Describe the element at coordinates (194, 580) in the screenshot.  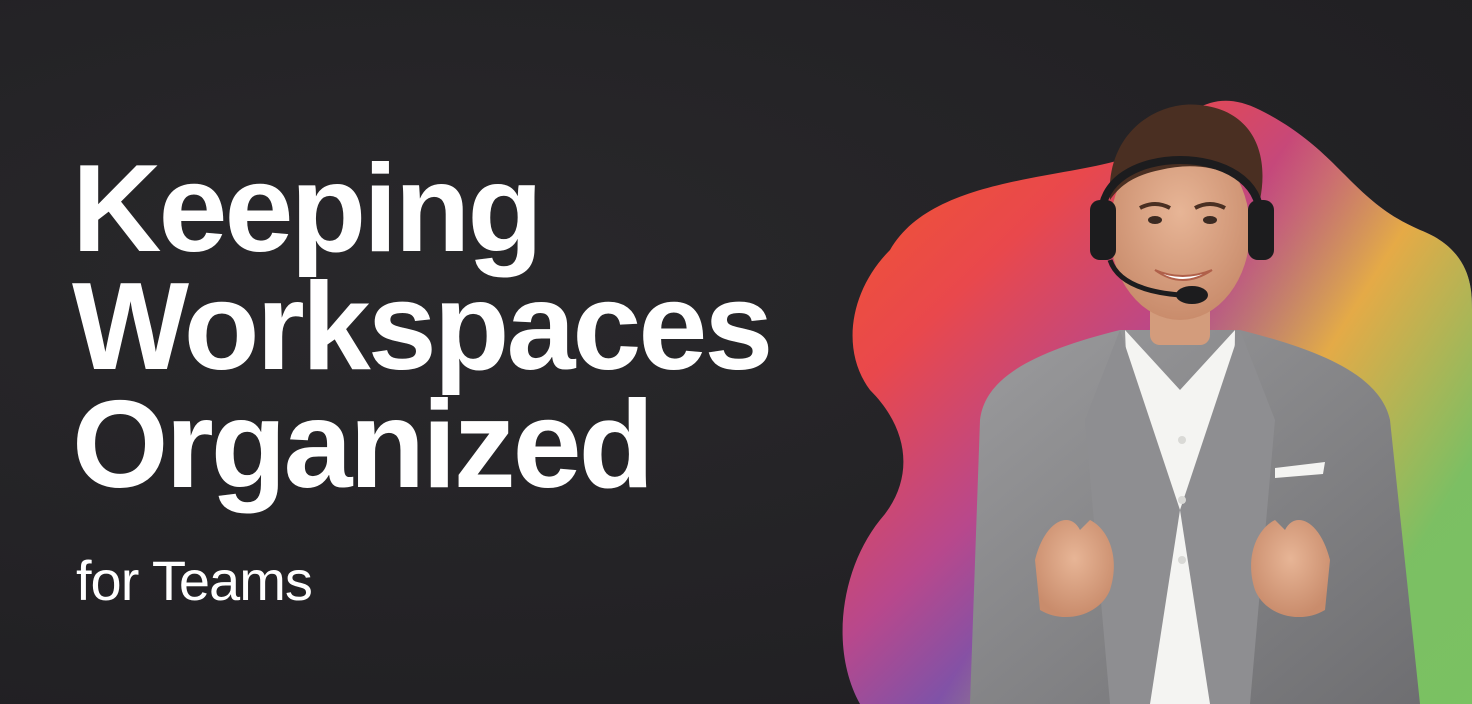
I see `subheadline: for Teams` at that location.